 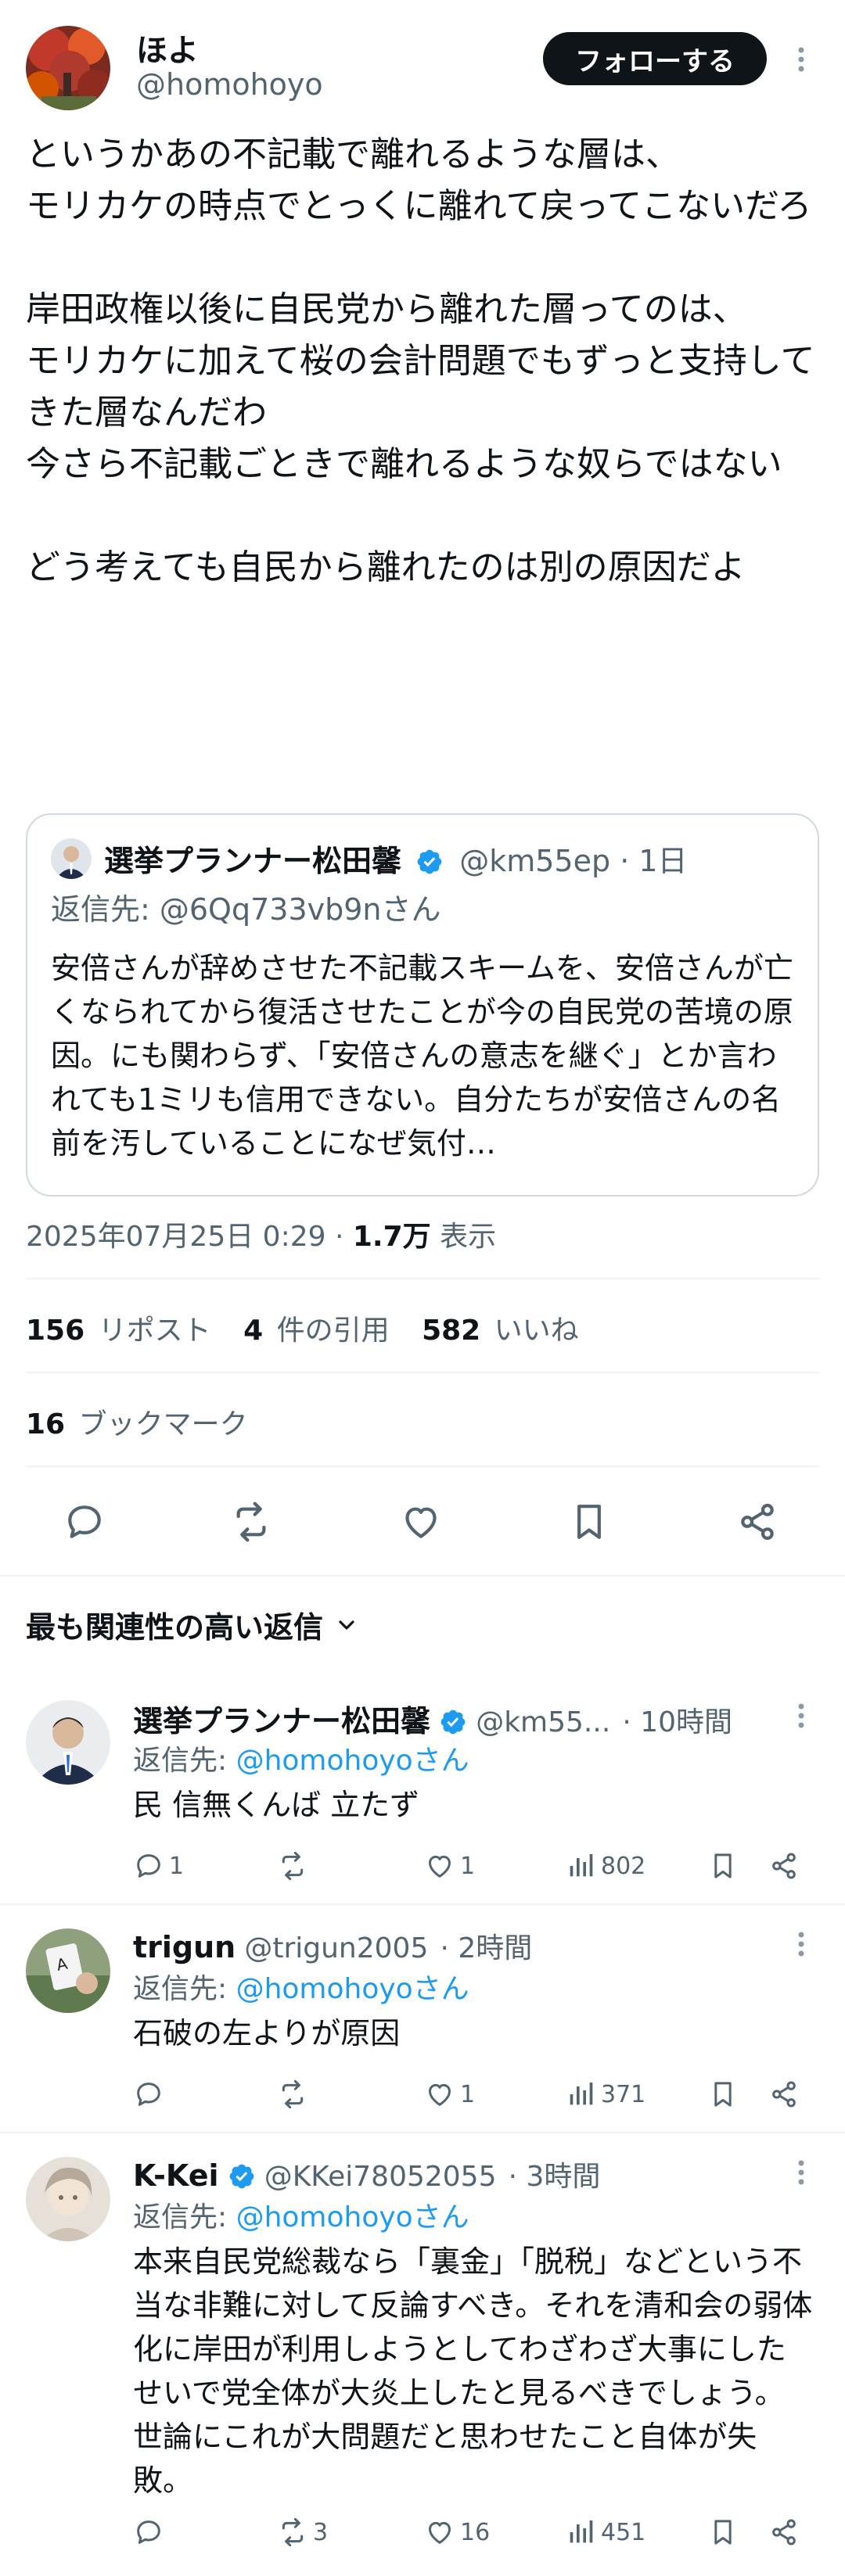 What do you see at coordinates (476, 2532) in the screenshot?
I see `like-count: 16` at bounding box center [476, 2532].